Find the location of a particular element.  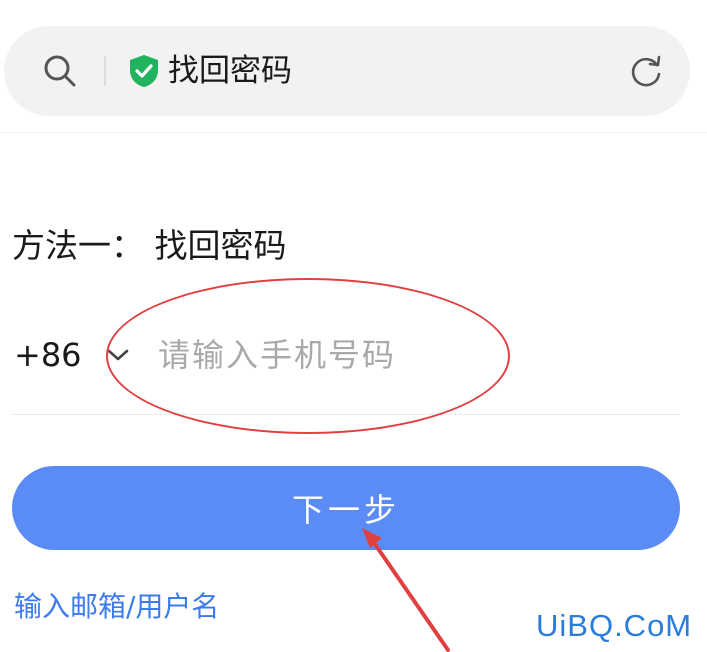

search-icon is located at coordinates (60, 71).